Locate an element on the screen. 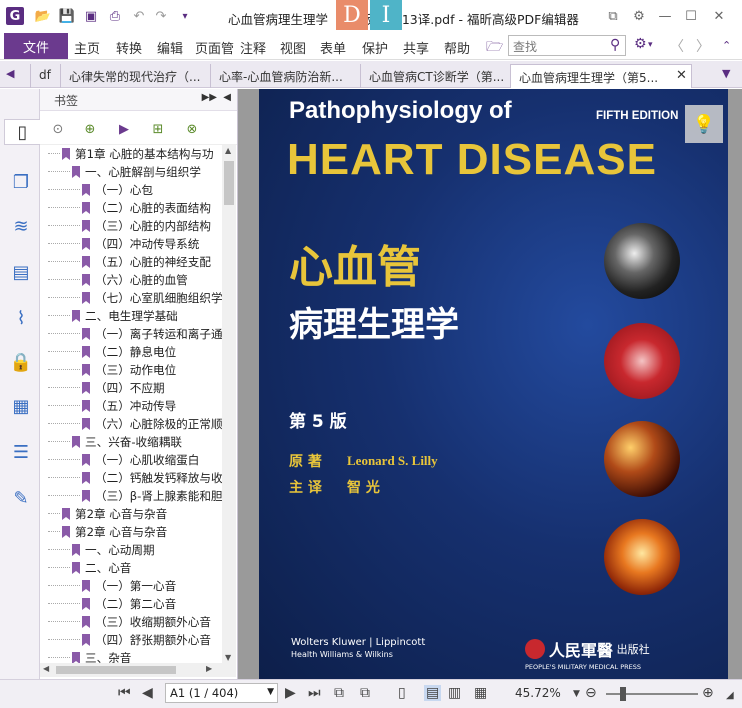 The image size is (742, 708). menu-annotate: 注释 is located at coordinates (253, 47).